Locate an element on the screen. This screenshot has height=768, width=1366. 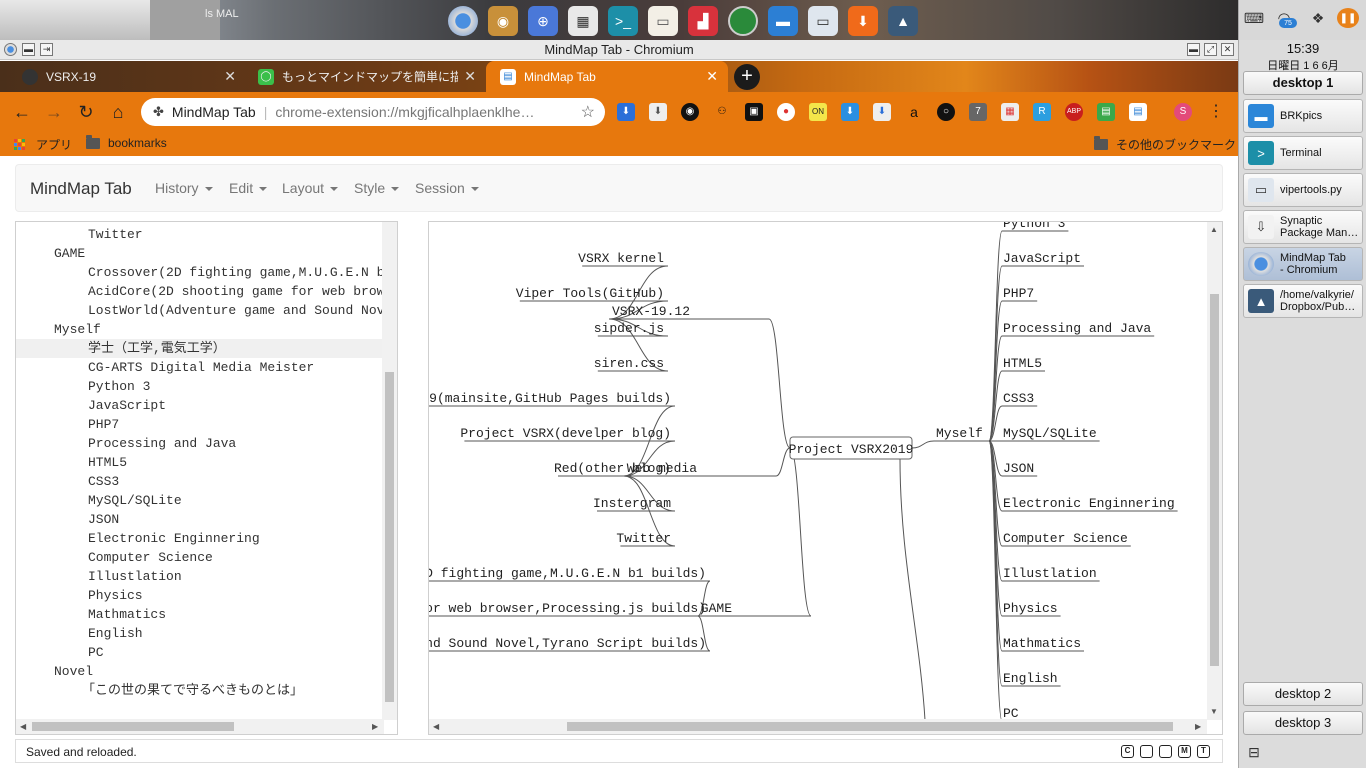
home-icon: ⌂ is located at coordinates (118, 112).